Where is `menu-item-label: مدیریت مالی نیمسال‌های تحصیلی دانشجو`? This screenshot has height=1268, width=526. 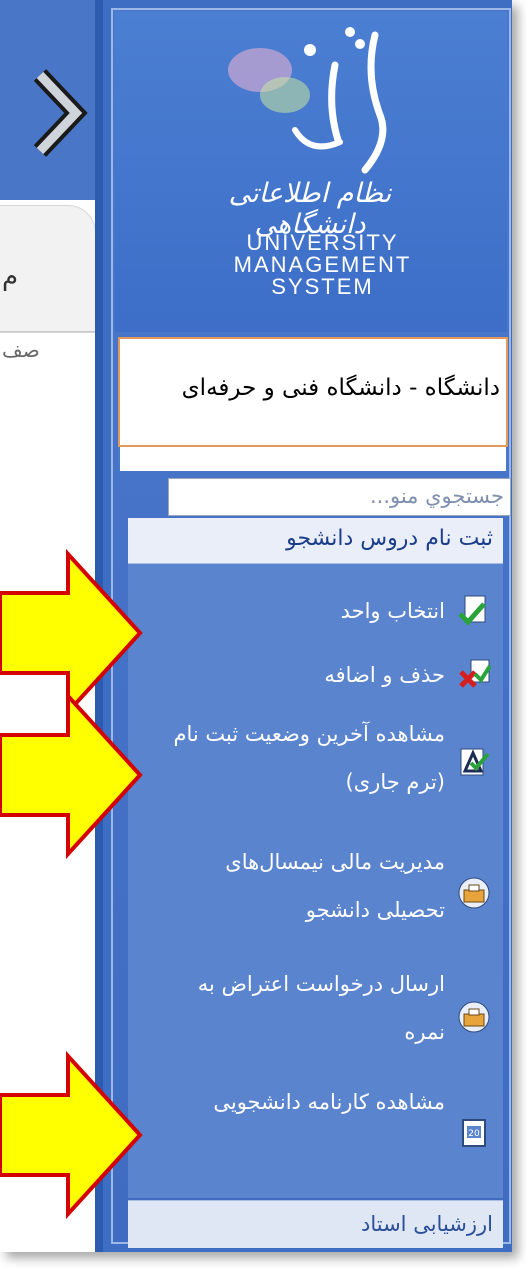 menu-item-label: مدیریت مالی نیمسال‌های تحصیلی دانشجو is located at coordinates (335, 886).